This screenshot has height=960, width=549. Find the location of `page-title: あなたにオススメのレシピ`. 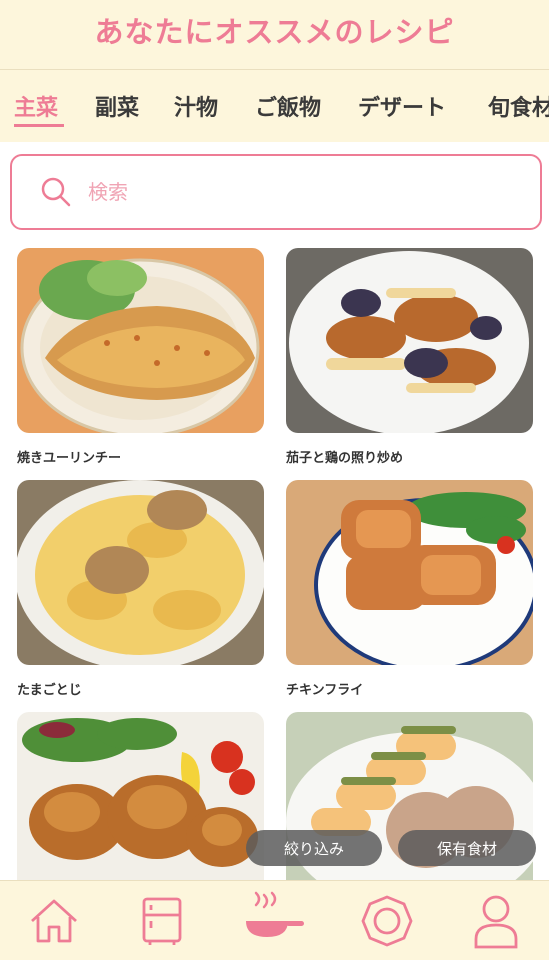

page-title: あなたにオススメのレシピ is located at coordinates (274, 31).